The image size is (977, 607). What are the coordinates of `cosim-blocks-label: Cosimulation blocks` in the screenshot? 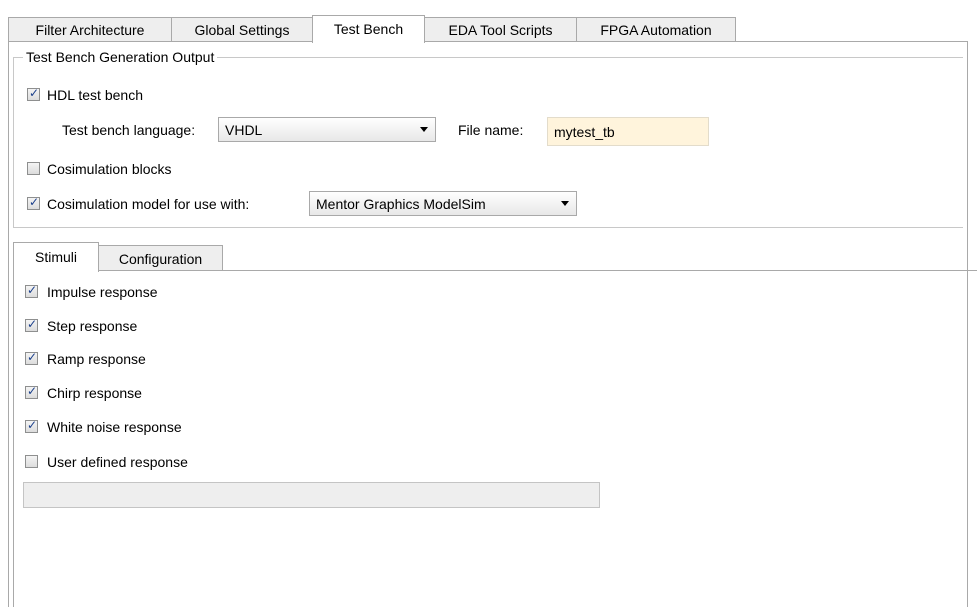 It's located at (109, 169).